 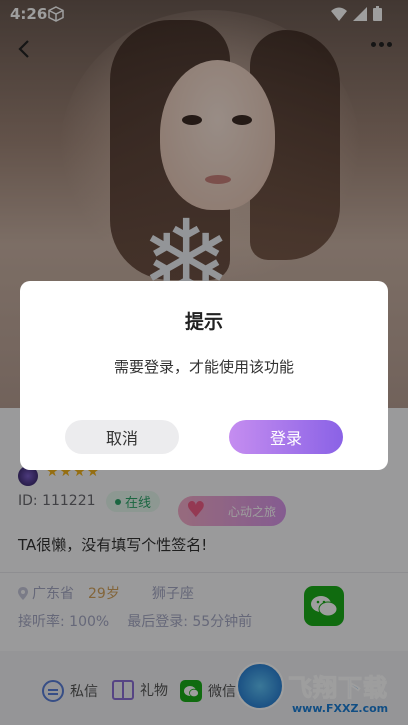 What do you see at coordinates (122, 437) in the screenshot?
I see `cancel-button: 取消` at bounding box center [122, 437].